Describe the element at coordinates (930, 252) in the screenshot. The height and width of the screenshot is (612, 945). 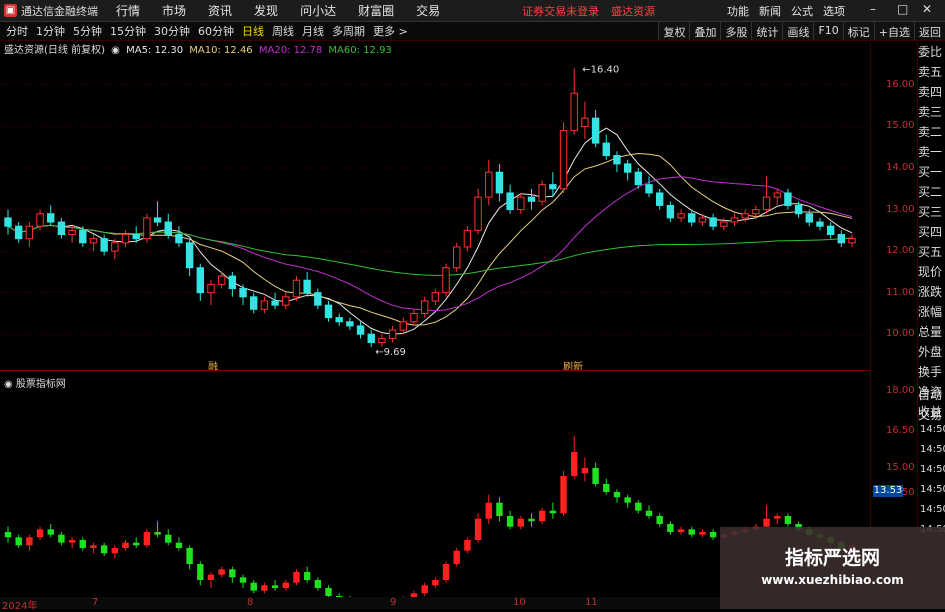
I see `quote-label: 买五` at that location.